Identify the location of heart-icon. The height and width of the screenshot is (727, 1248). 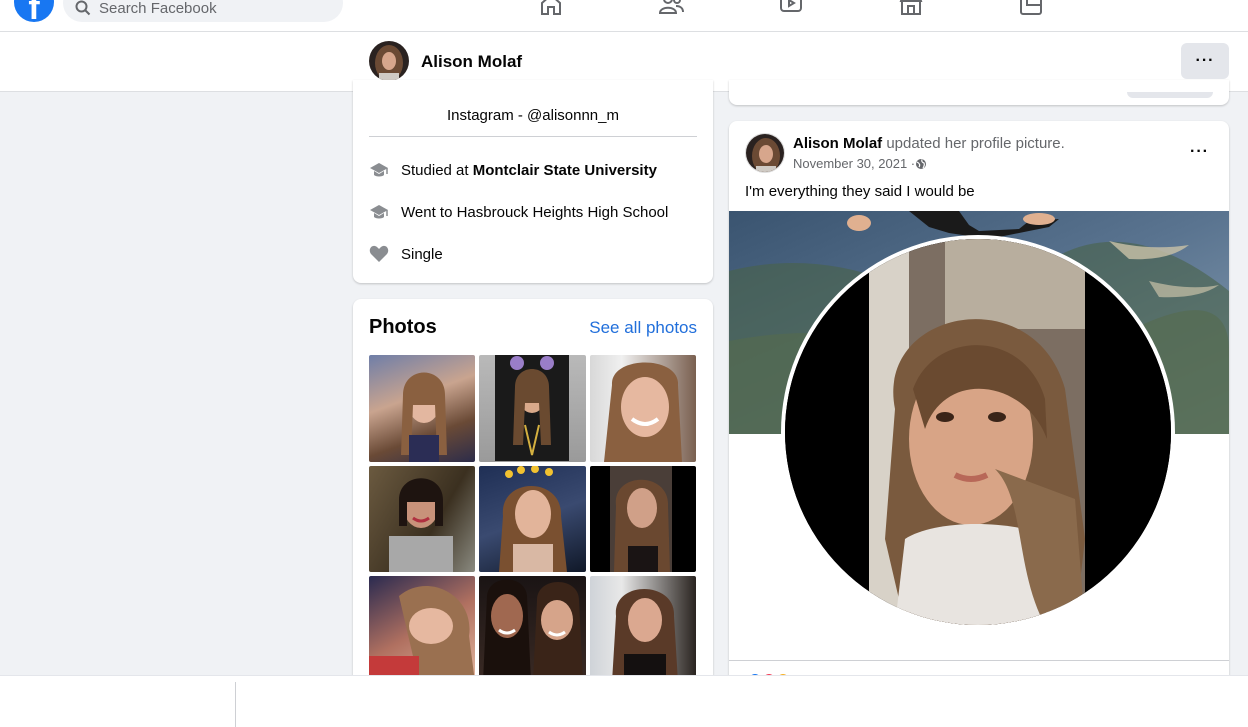
(379, 254).